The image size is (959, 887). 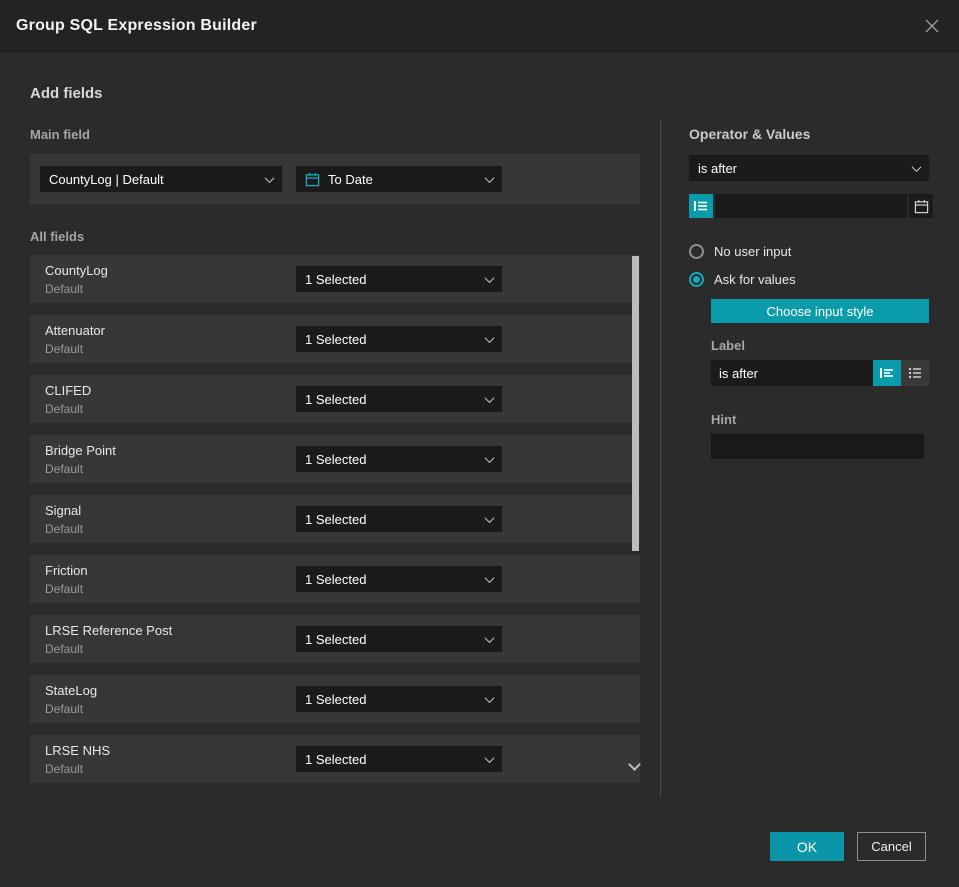 I want to click on main-field-label: Main field, so click(x=60, y=134).